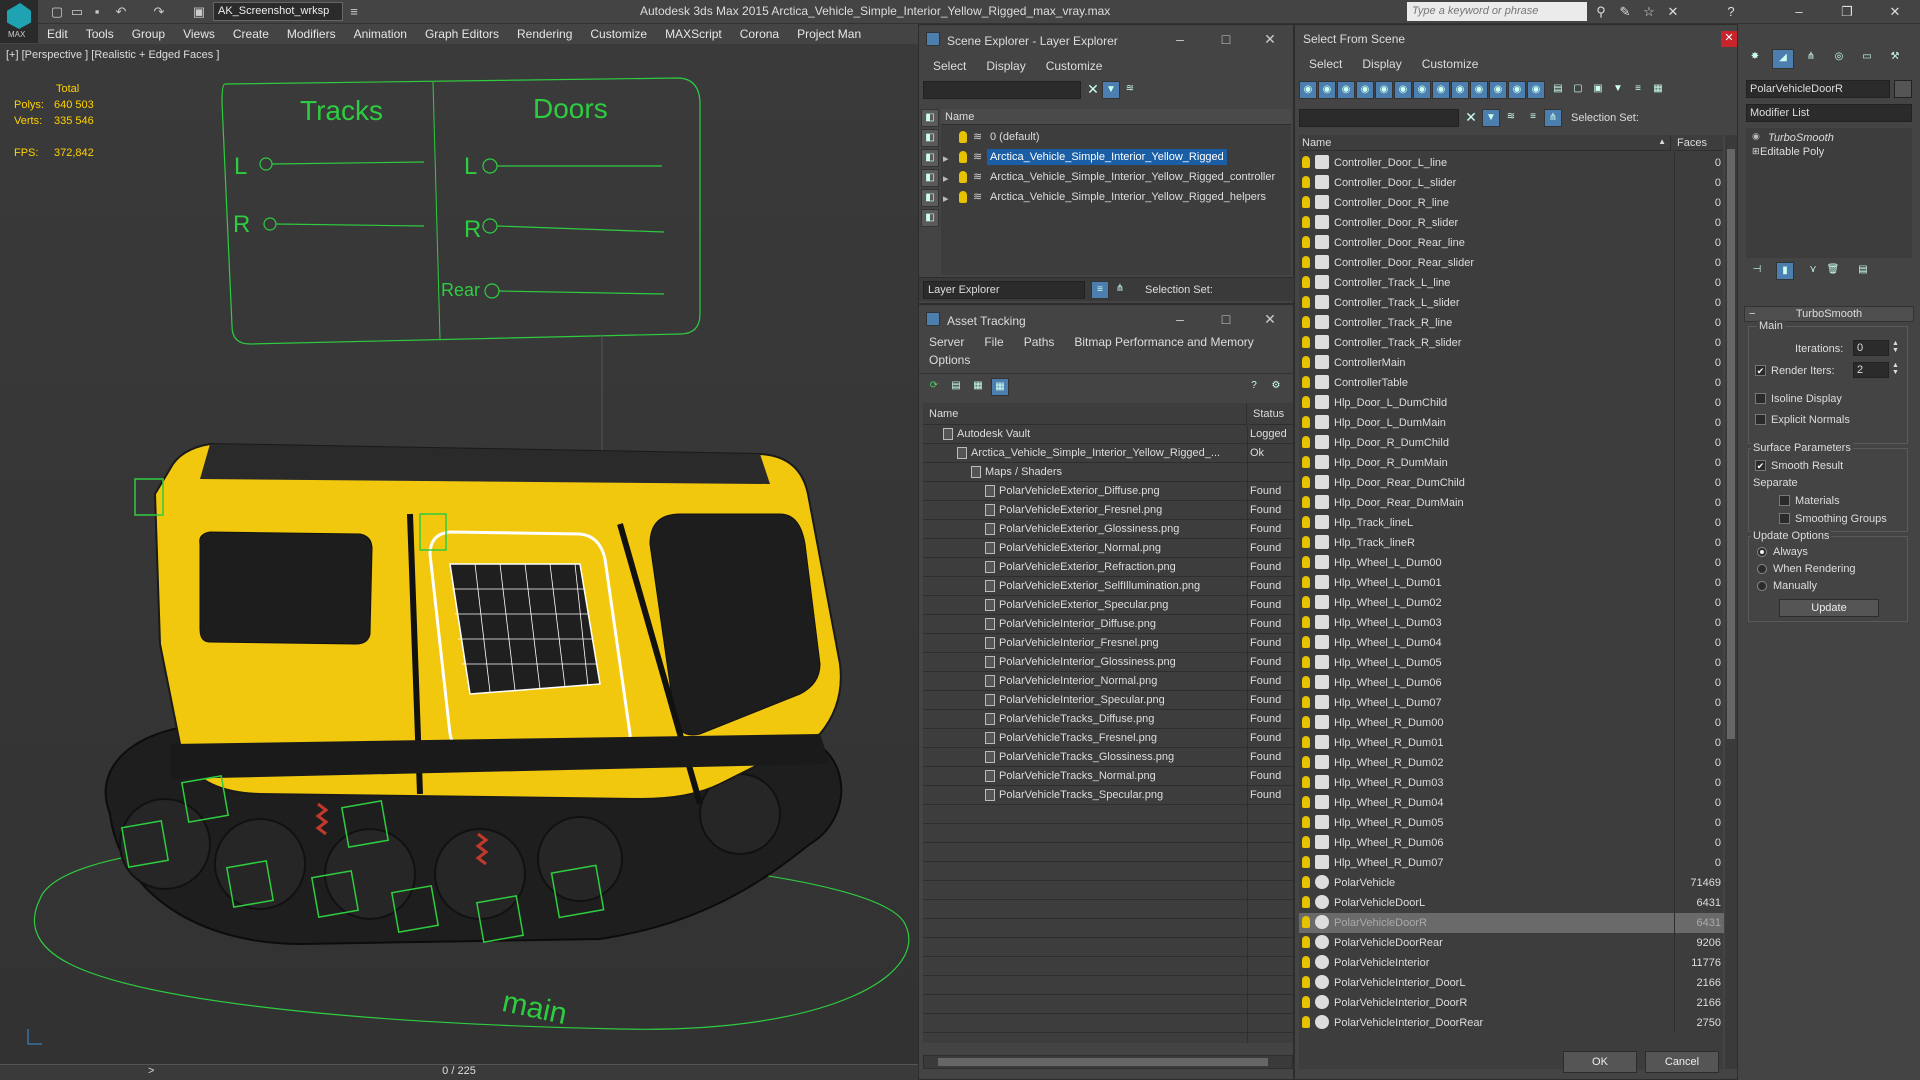 The image size is (1920, 1080). I want to click on select-search-input, so click(1379, 118).